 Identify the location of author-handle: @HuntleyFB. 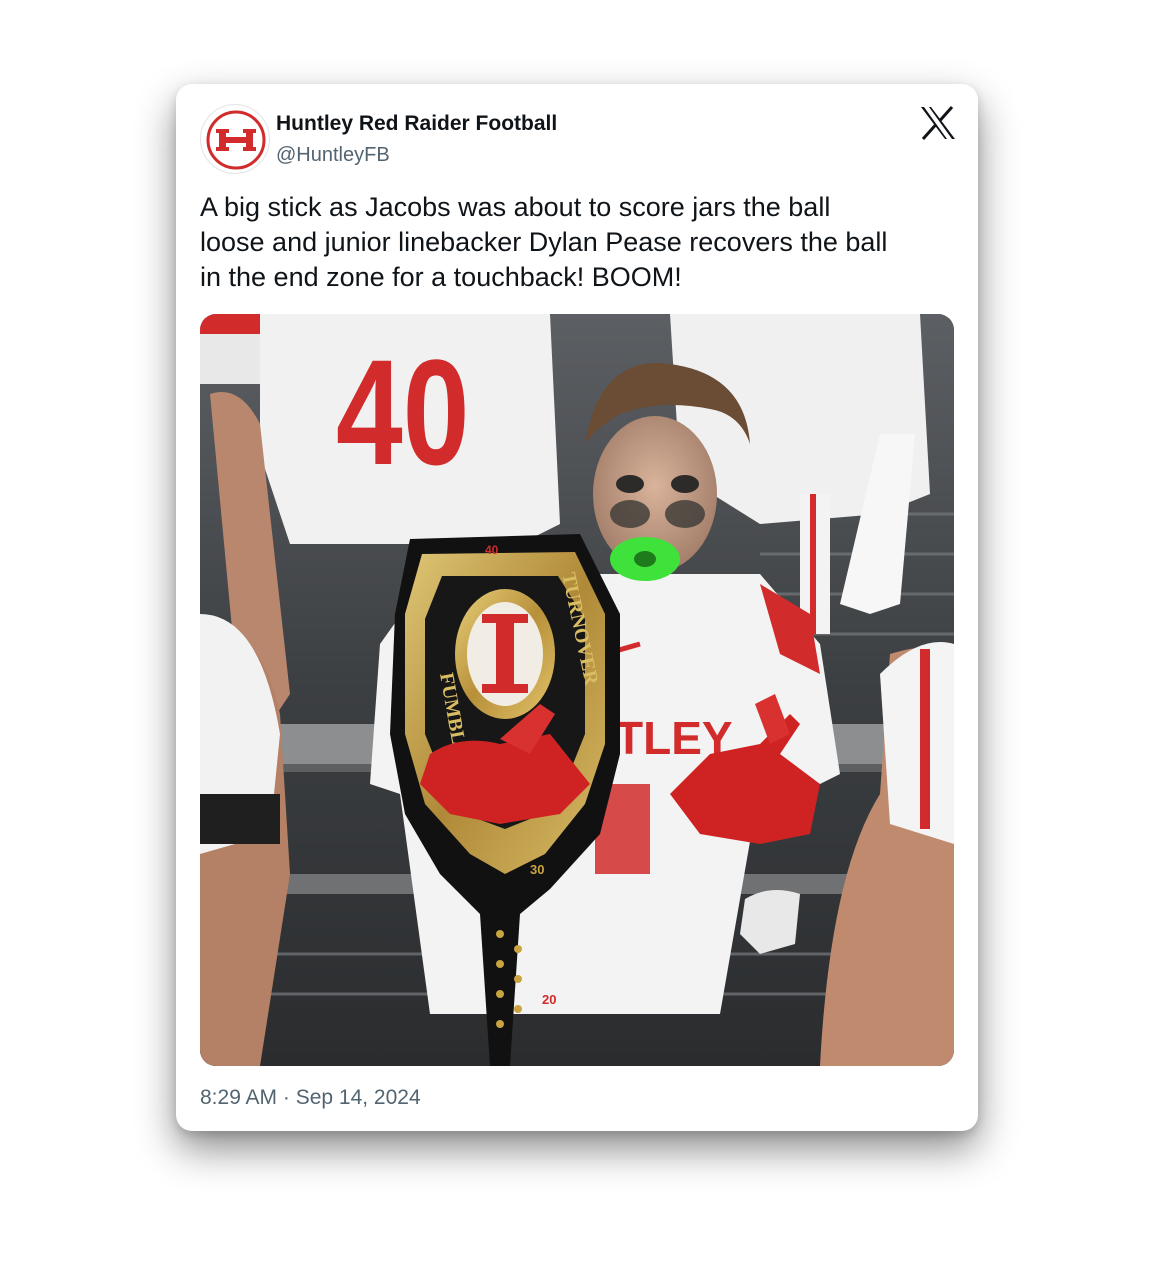
(333, 155).